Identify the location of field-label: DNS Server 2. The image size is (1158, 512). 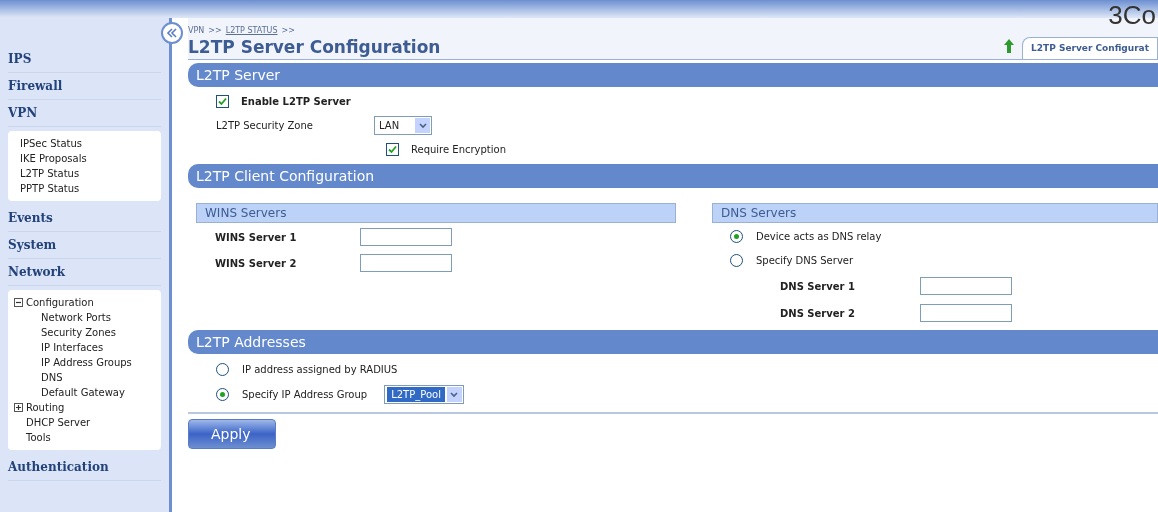
(818, 313).